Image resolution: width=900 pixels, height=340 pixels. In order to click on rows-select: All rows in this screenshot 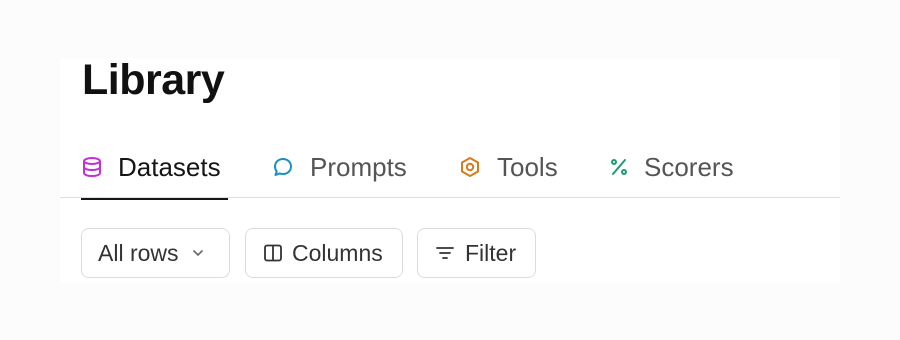, I will do `click(155, 253)`.